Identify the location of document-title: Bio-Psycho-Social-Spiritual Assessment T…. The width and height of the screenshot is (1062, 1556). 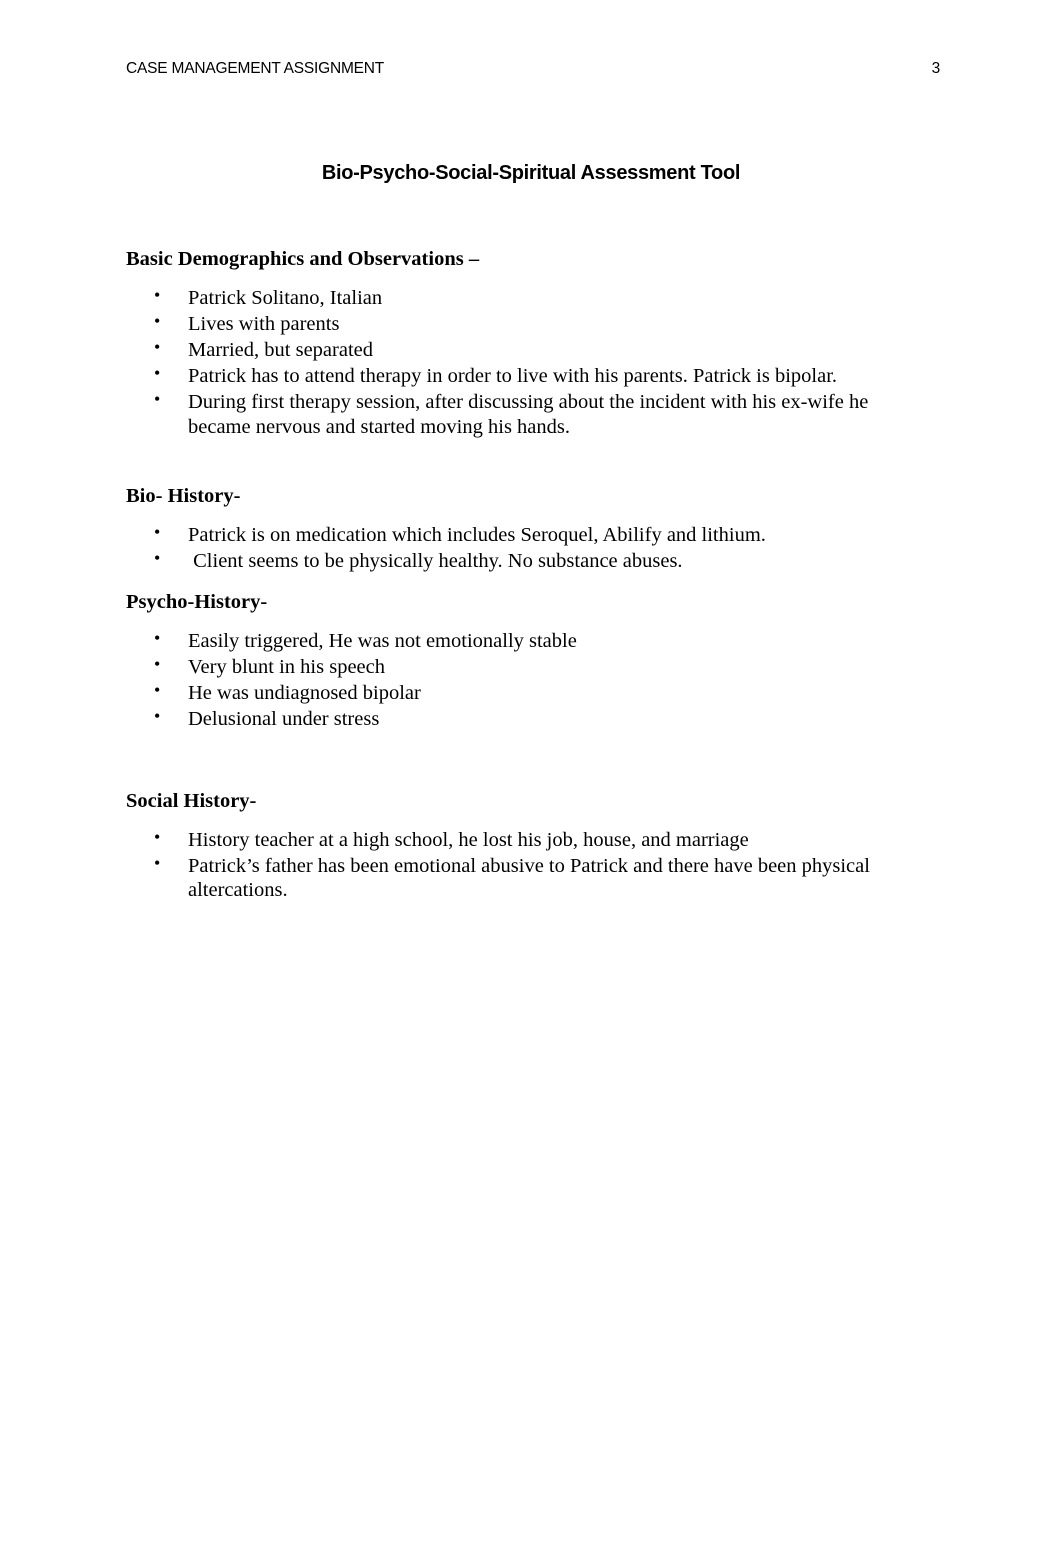
(531, 173).